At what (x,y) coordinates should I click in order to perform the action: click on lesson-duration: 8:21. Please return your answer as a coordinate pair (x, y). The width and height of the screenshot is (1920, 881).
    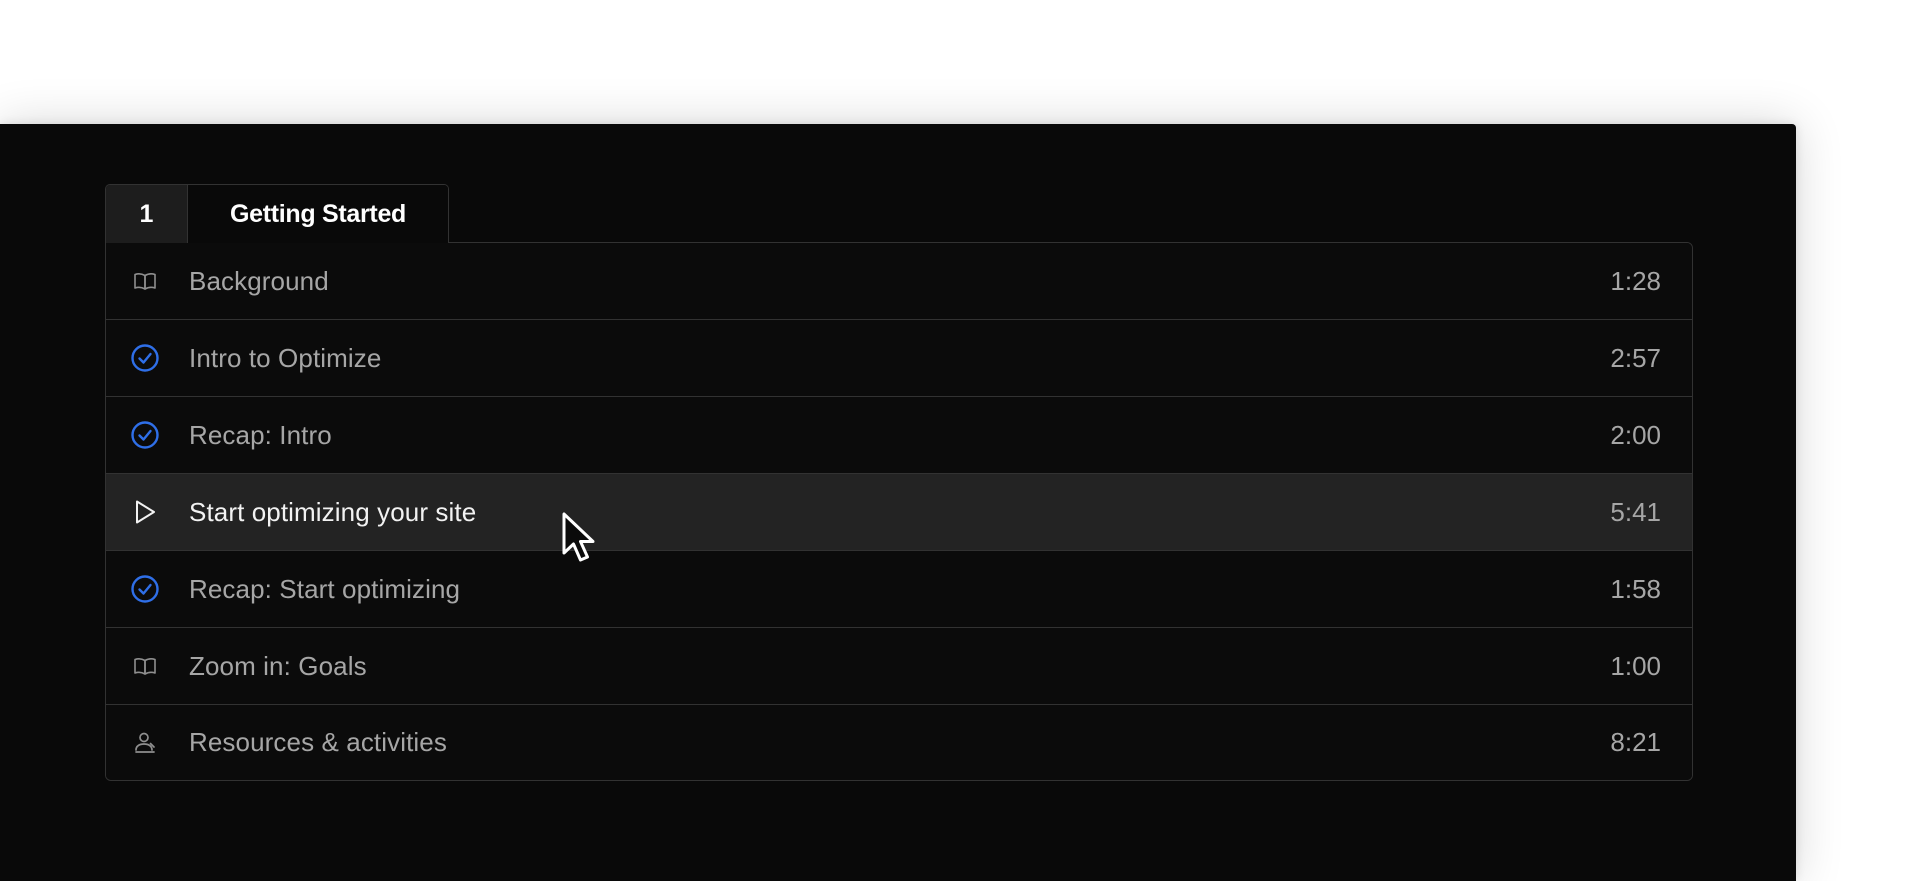
    Looking at the image, I should click on (1635, 742).